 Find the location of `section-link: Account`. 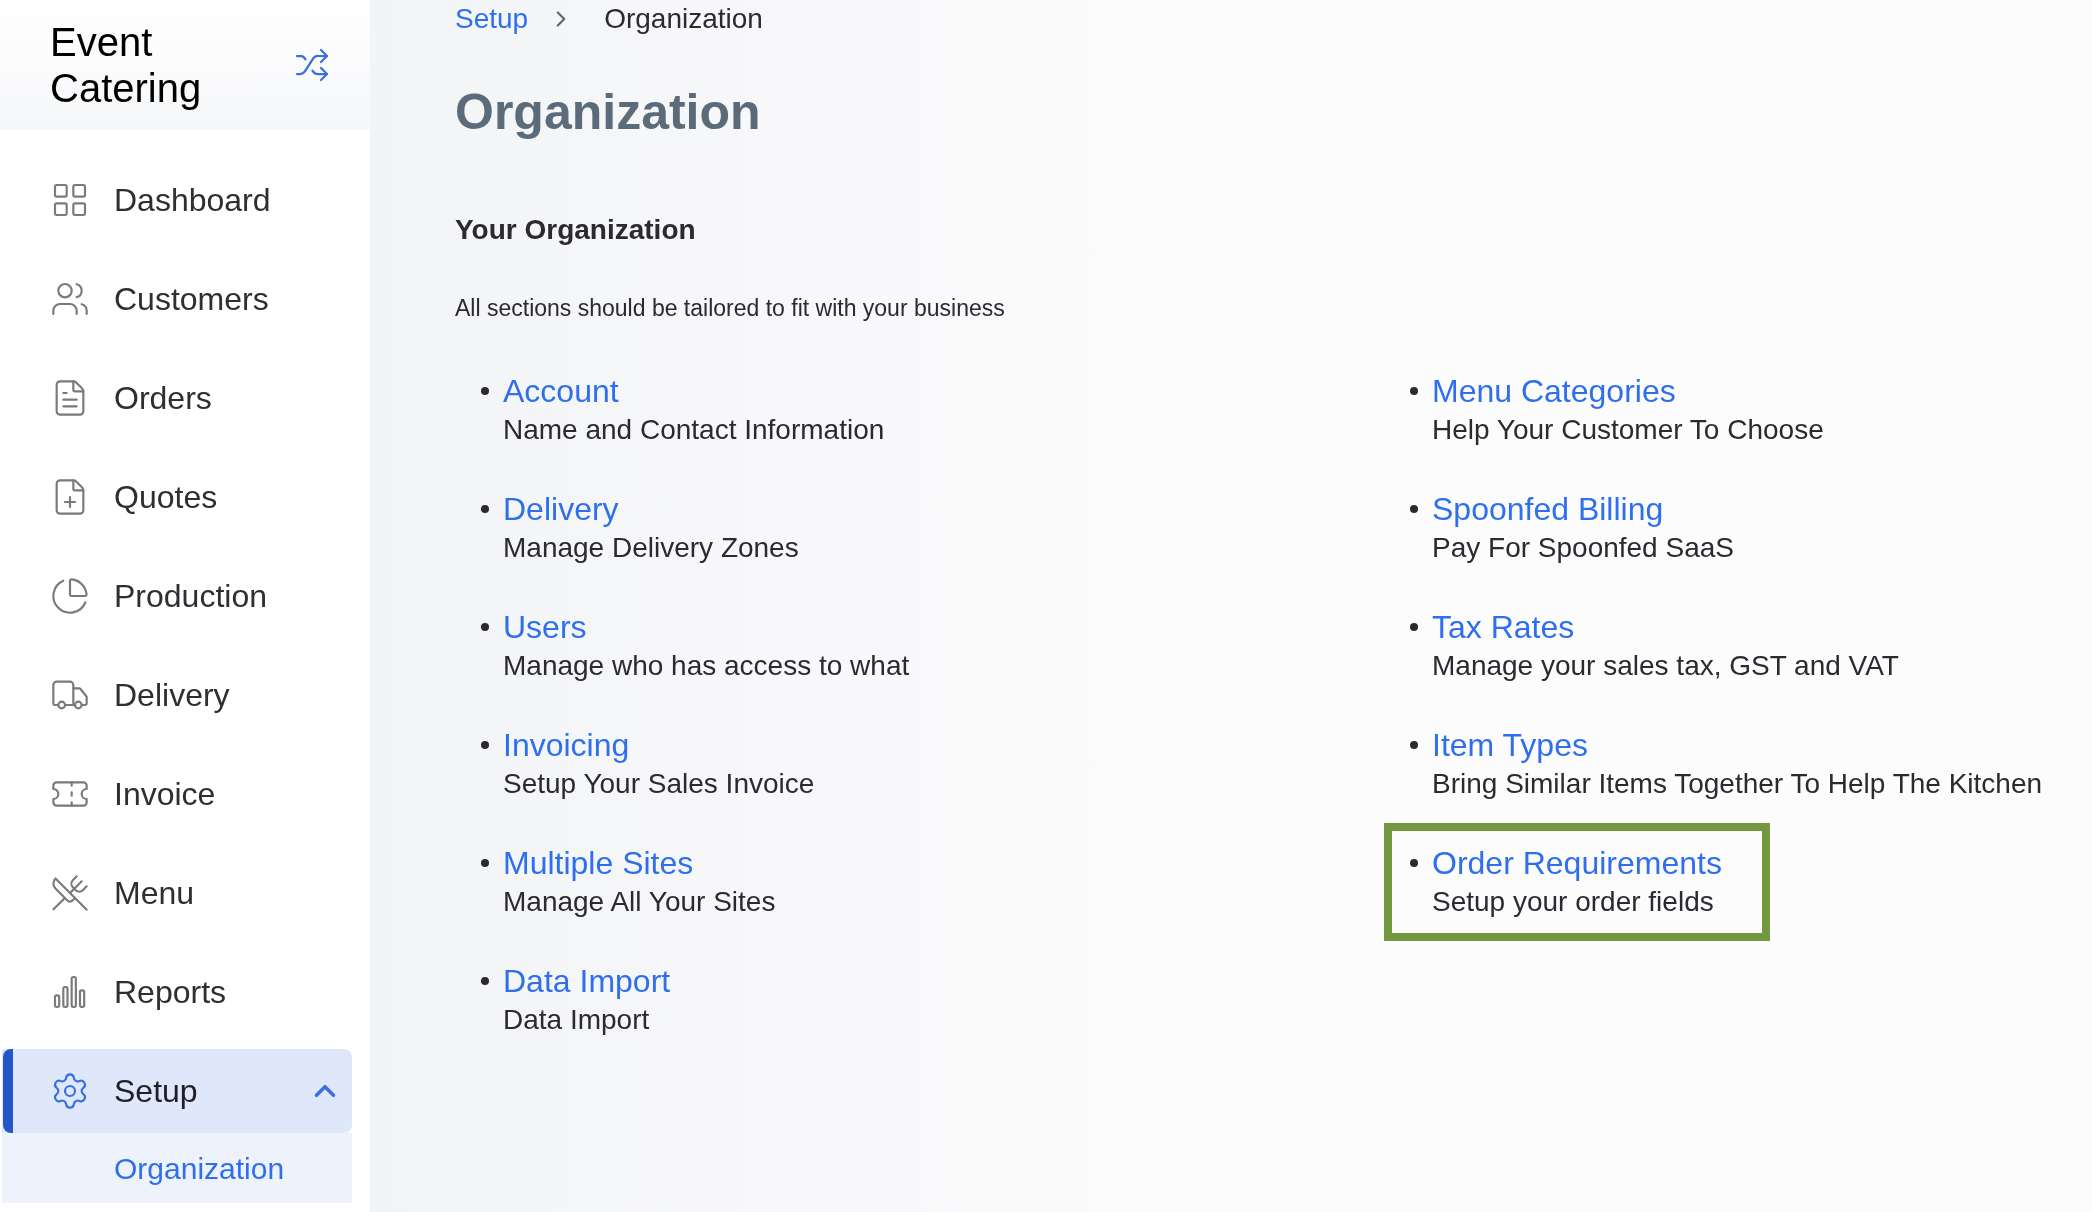

section-link: Account is located at coordinates (561, 391).